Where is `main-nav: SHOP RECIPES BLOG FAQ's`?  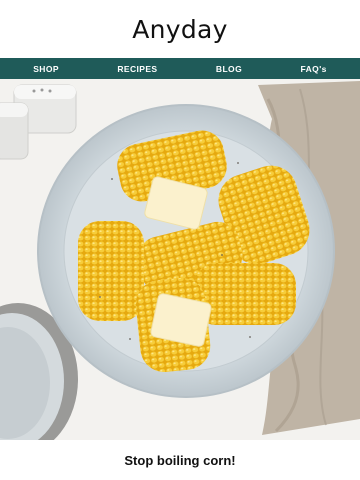
main-nav: SHOP RECIPES BLOG FAQ's is located at coordinates (180, 68).